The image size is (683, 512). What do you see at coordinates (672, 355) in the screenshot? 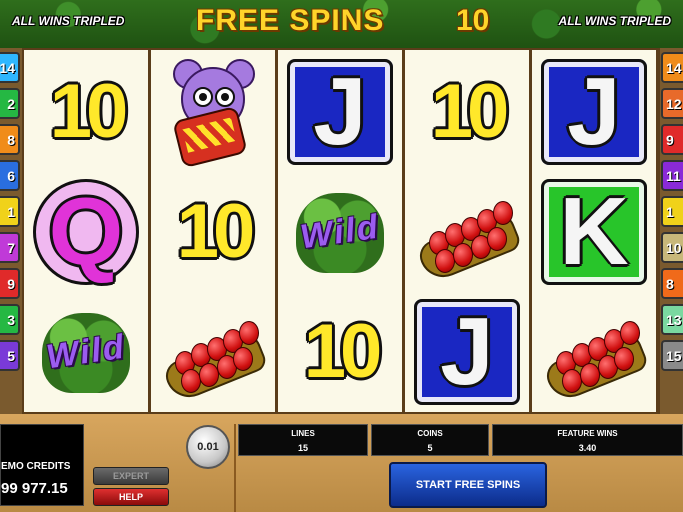
I see `right-line-marker: 15` at bounding box center [672, 355].